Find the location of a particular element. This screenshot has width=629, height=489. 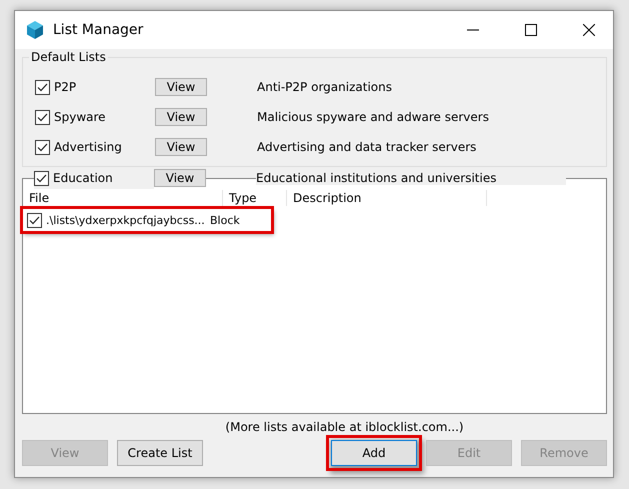

list-label: Advertising is located at coordinates (88, 147).